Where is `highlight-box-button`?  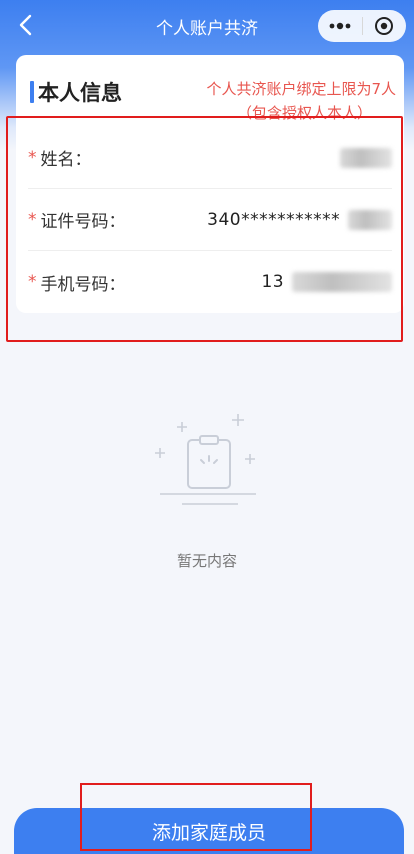
highlight-box-button is located at coordinates (196, 817).